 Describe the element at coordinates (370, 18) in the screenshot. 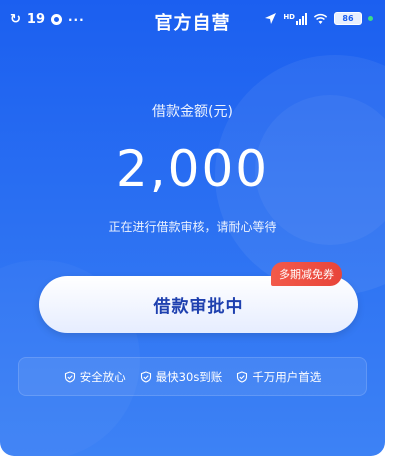

I see `privacy-indicator-icon` at that location.